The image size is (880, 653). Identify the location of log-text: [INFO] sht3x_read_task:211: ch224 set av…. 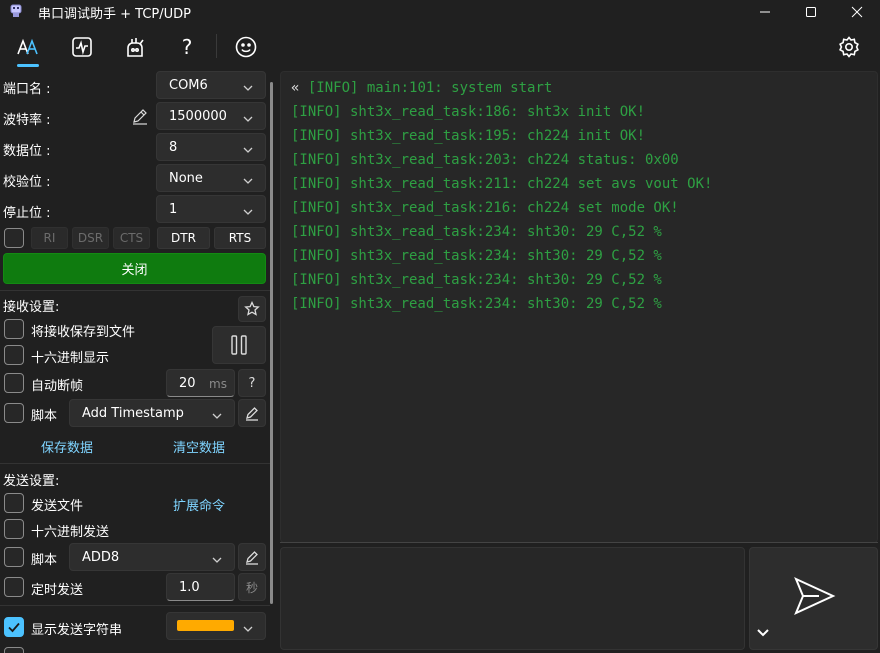
(502, 184).